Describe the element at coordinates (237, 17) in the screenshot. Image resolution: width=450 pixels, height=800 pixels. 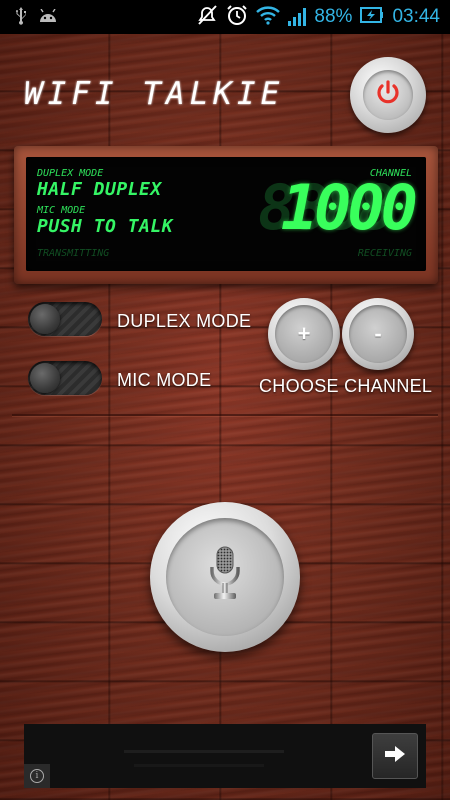
I see `alarm-icon` at that location.